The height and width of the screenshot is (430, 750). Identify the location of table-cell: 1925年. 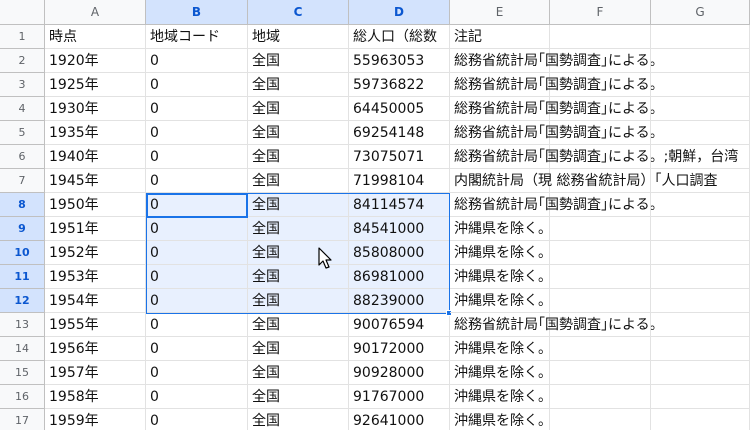
(95, 85).